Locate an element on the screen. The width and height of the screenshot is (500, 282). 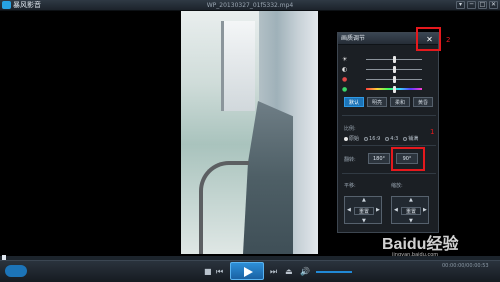
marker-1: 1 is located at coordinates (432, 132).